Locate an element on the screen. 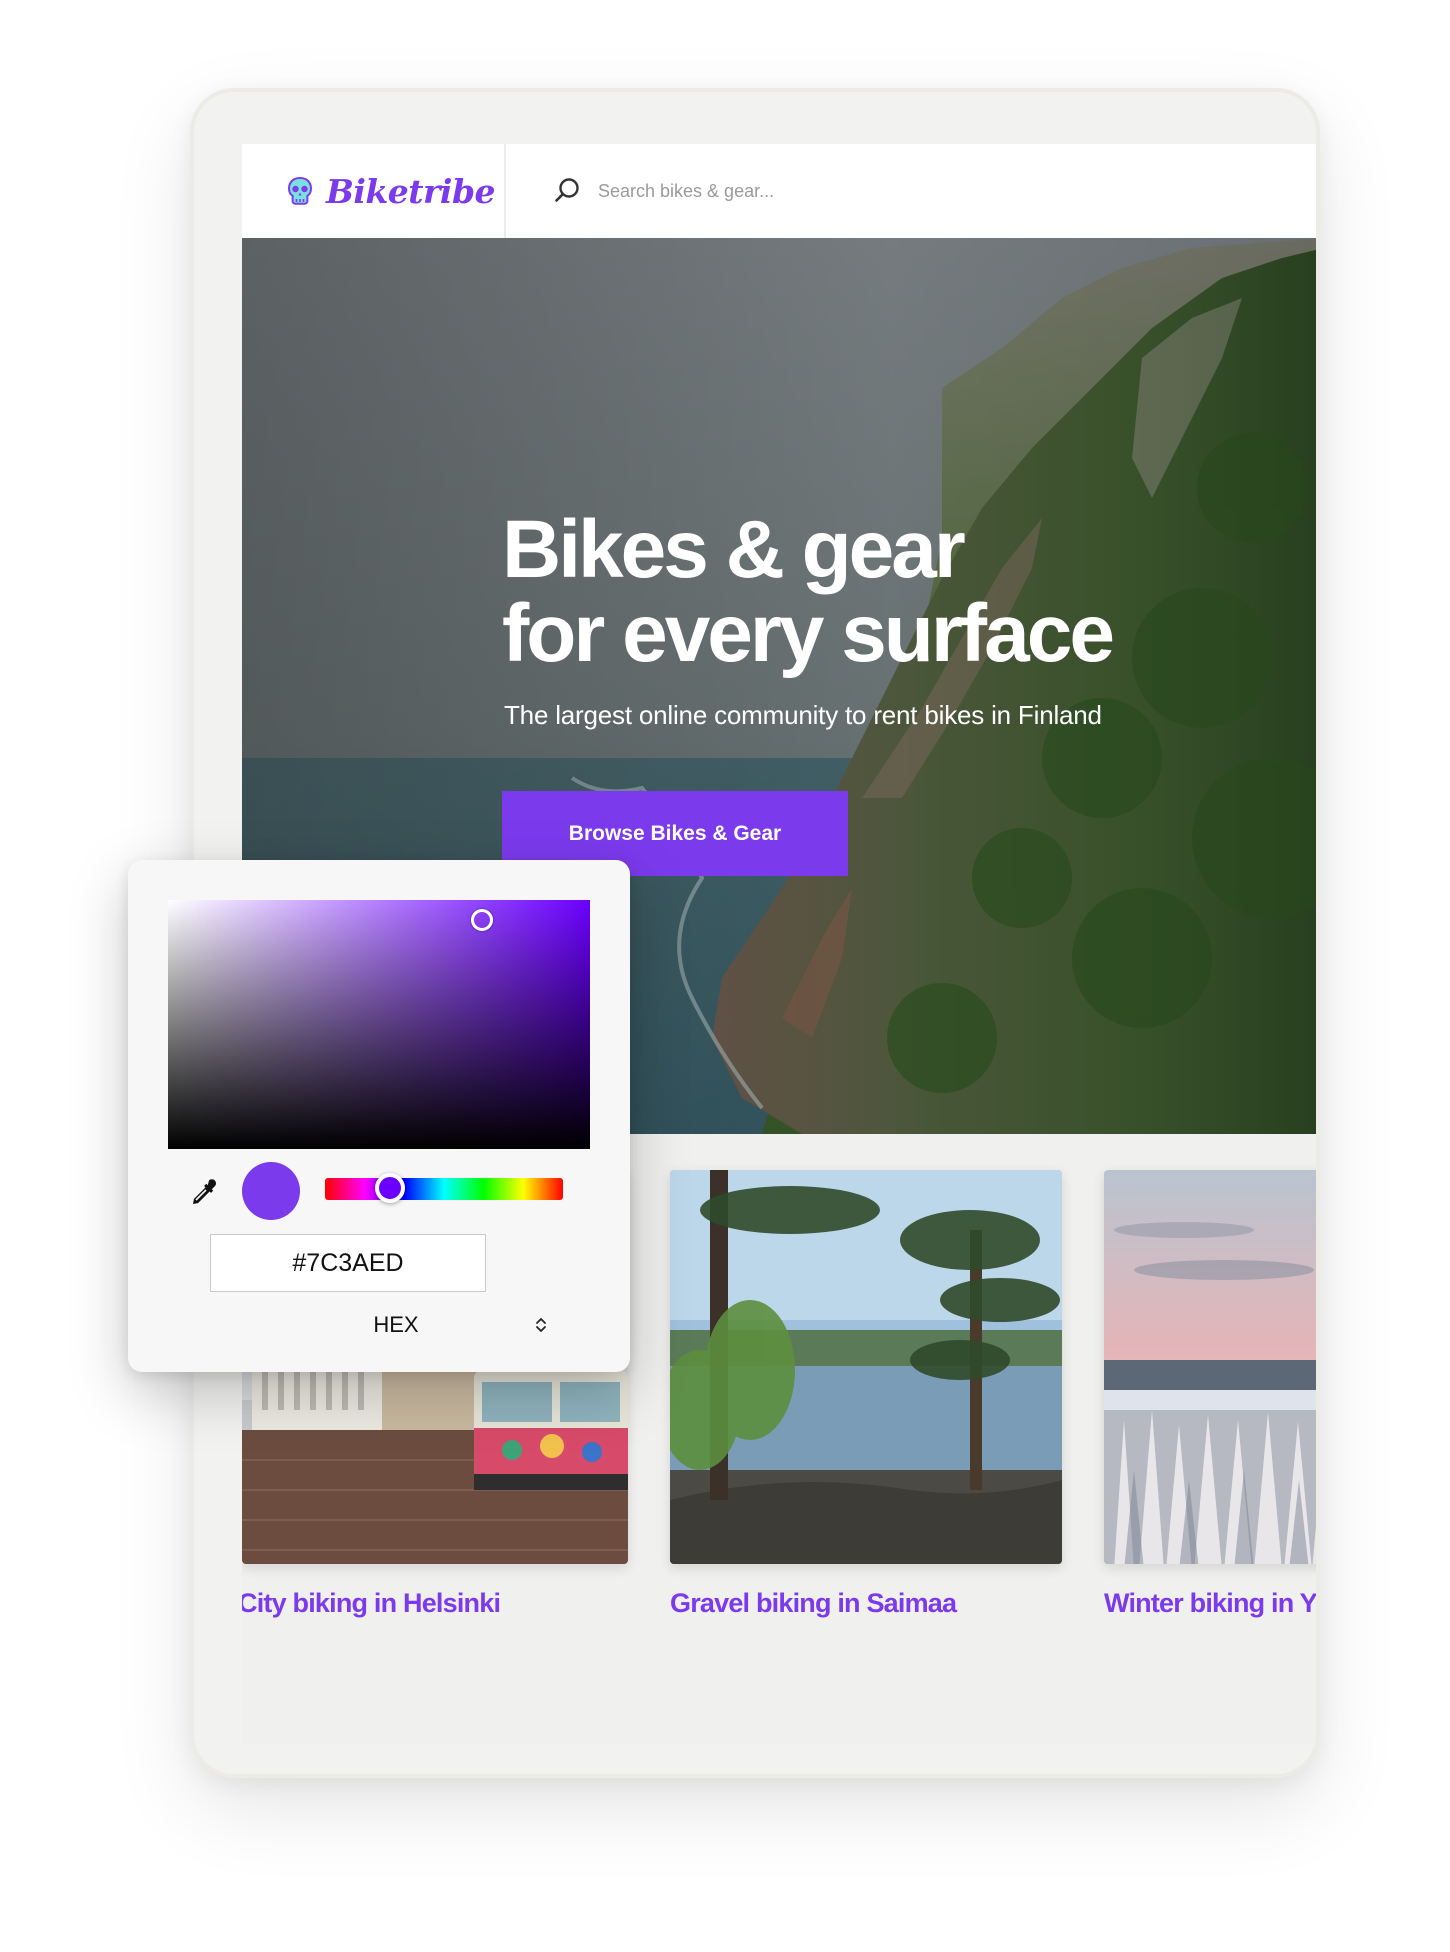 This screenshot has width=1450, height=1952. card-saimaa: Gravel biking in Saimaa is located at coordinates (866, 1394).